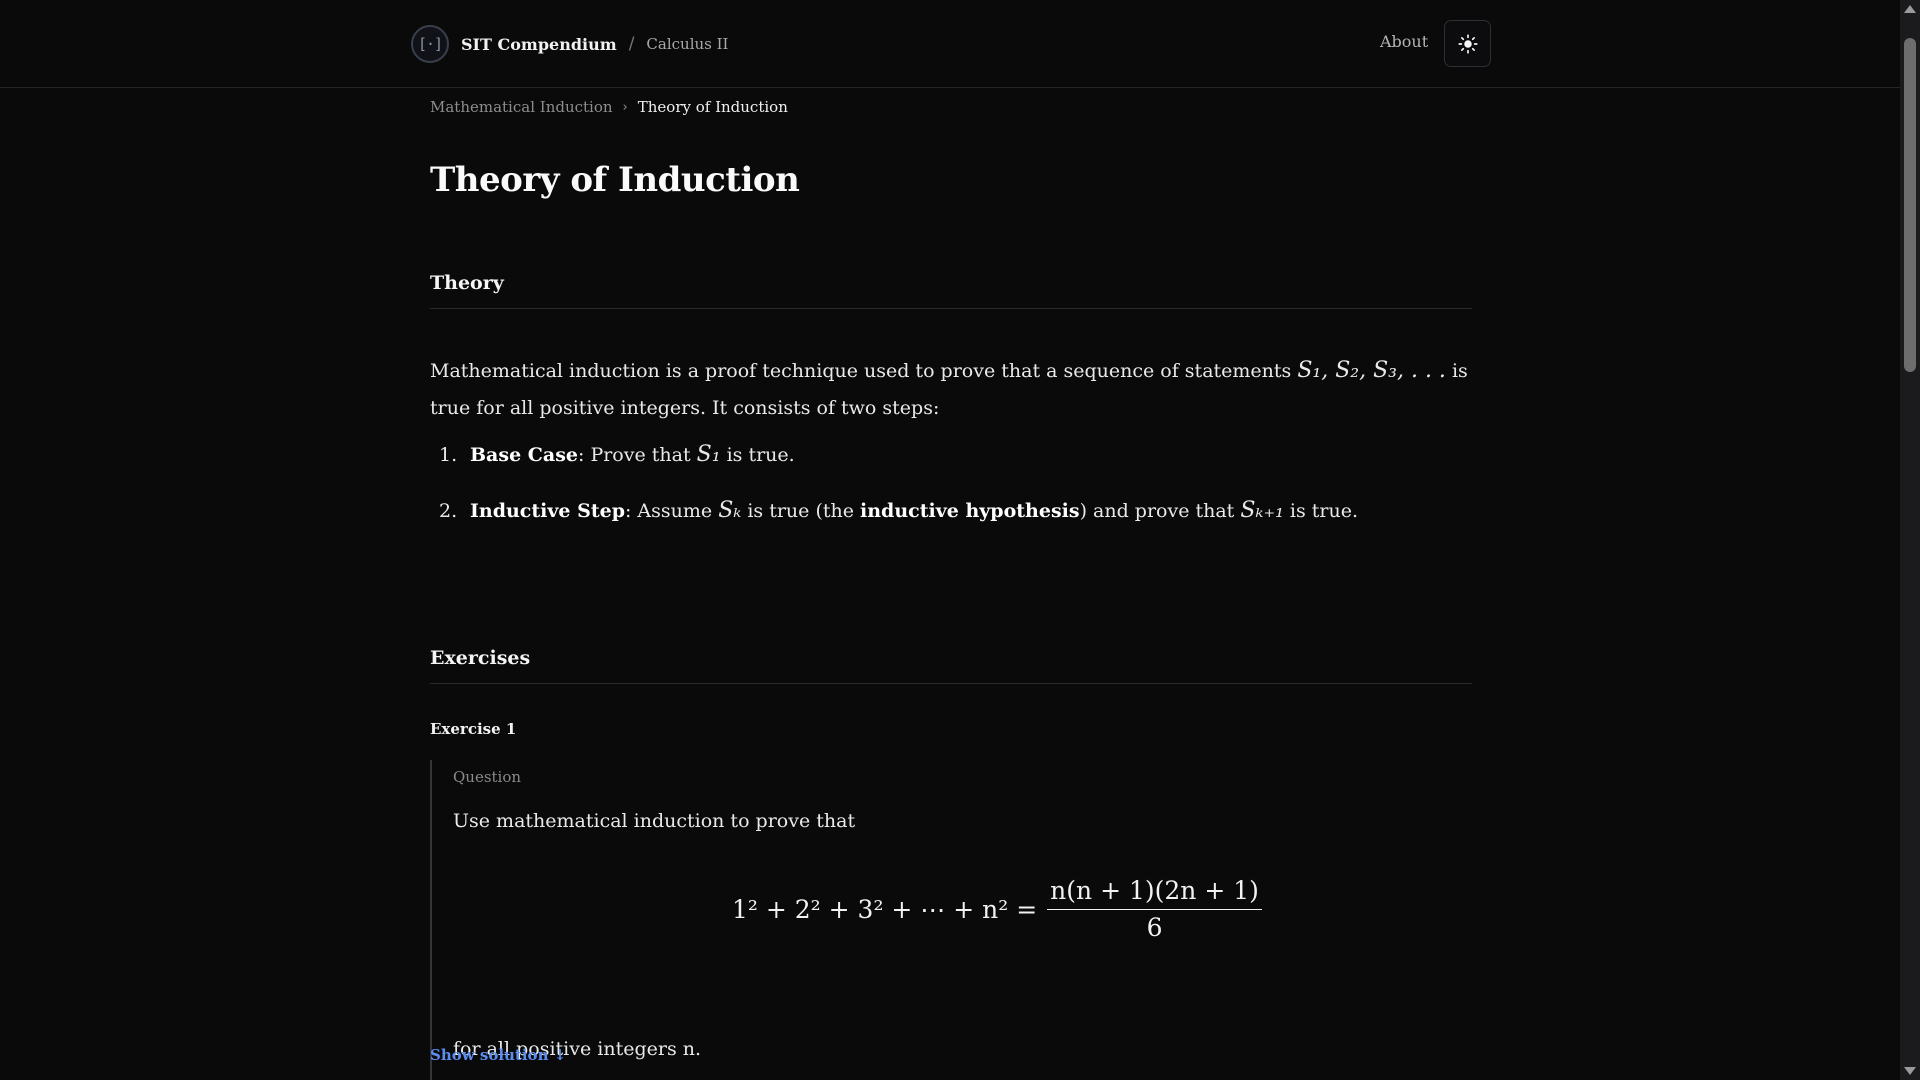 The image size is (1920, 1080). Describe the element at coordinates (1910, 205) in the screenshot. I see `scrollbar-thumb` at that location.